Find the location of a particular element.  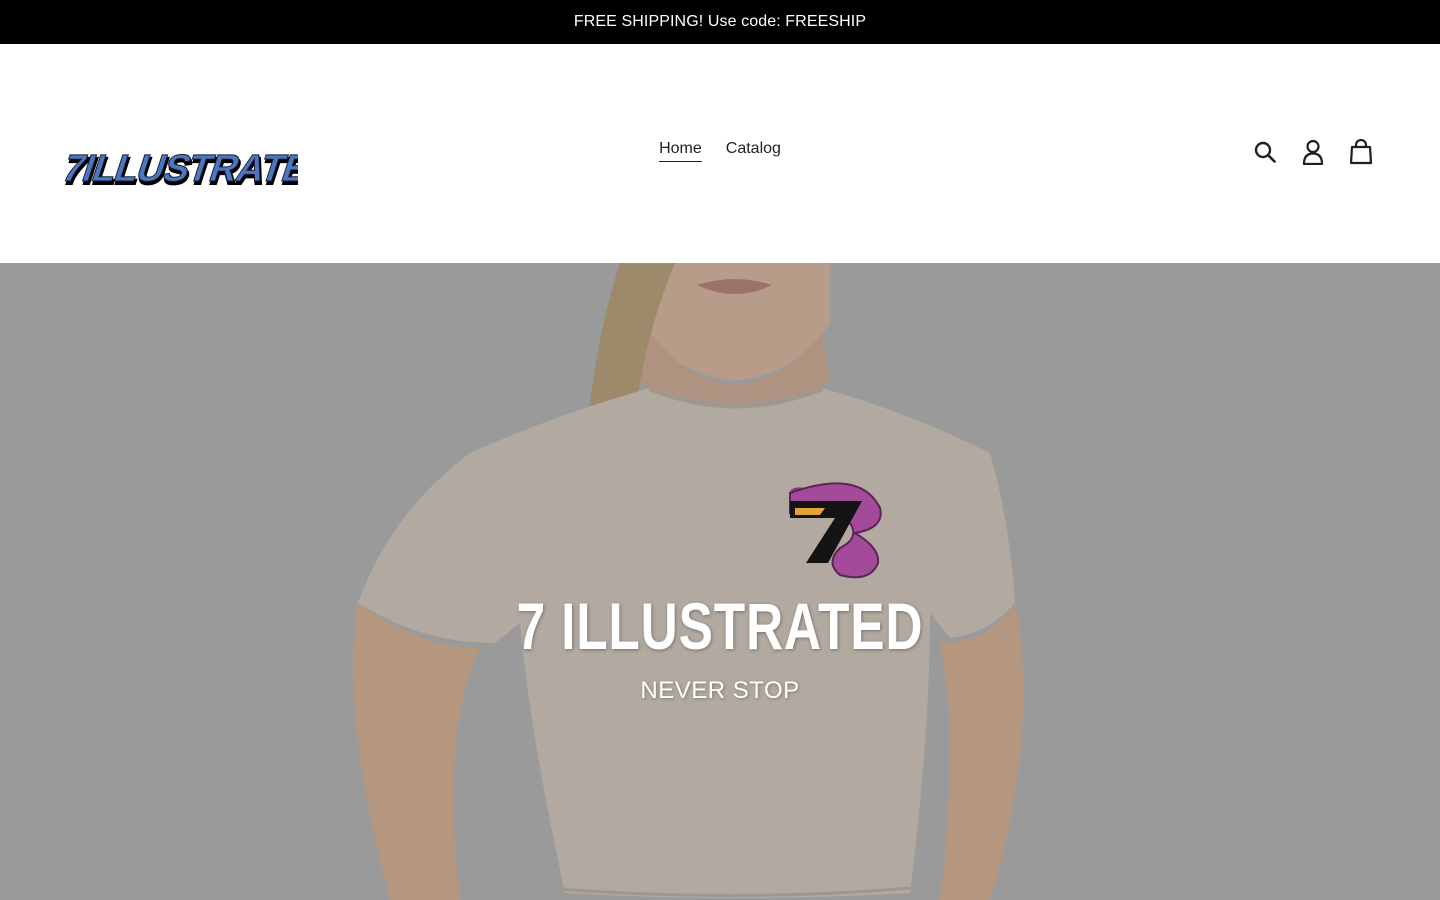

cart-icon is located at coordinates (1361, 152).